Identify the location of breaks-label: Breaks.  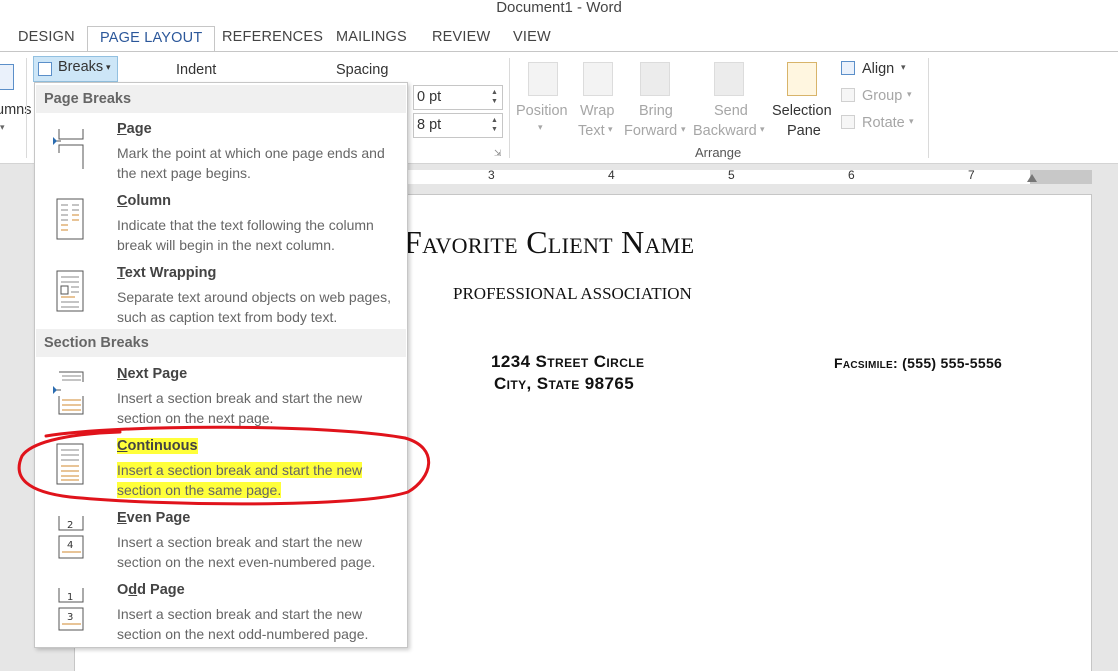
(81, 67).